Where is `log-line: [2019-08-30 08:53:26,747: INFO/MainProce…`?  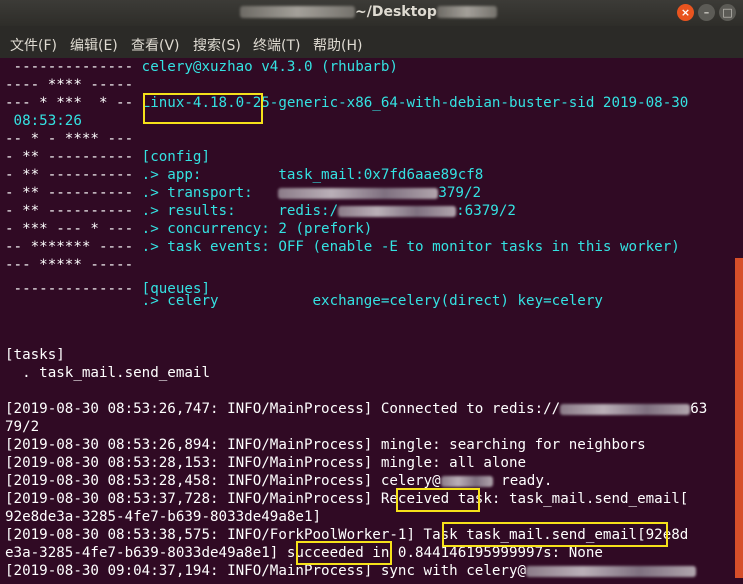
log-line: [2019-08-30 08:53:26,747: INFO/MainProce… is located at coordinates (356, 409).